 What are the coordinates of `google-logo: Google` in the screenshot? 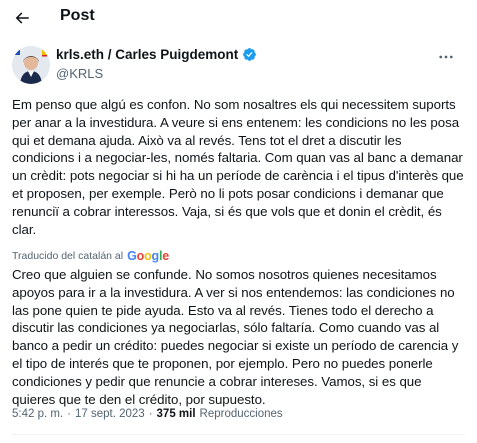 It's located at (148, 256).